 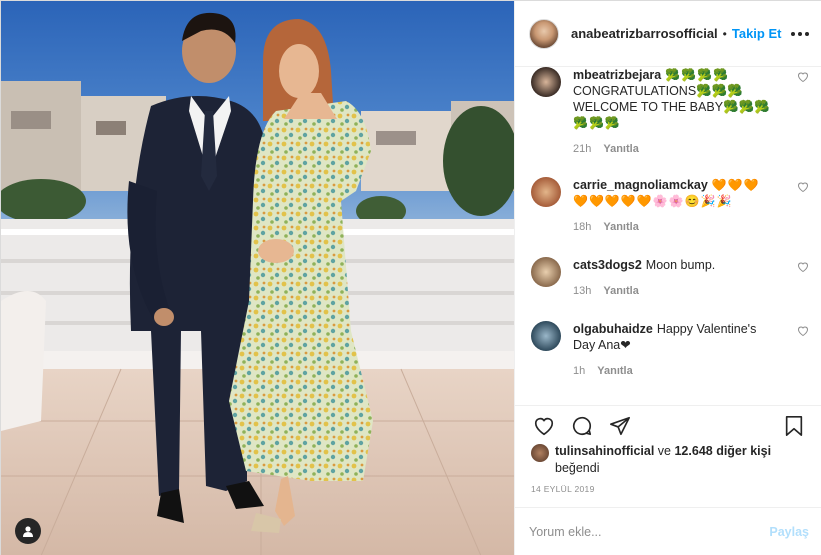 I want to click on comment-meta: 1h Yanıtla, so click(x=680, y=371).